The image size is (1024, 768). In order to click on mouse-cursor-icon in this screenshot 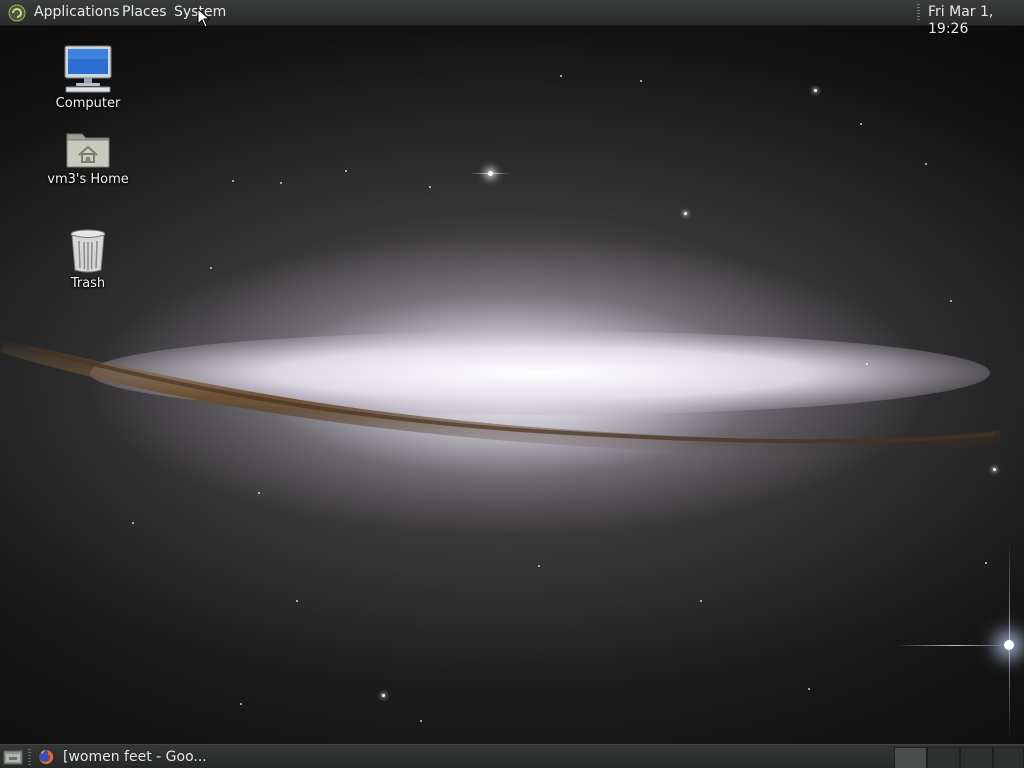, I will do `click(204, 18)`.